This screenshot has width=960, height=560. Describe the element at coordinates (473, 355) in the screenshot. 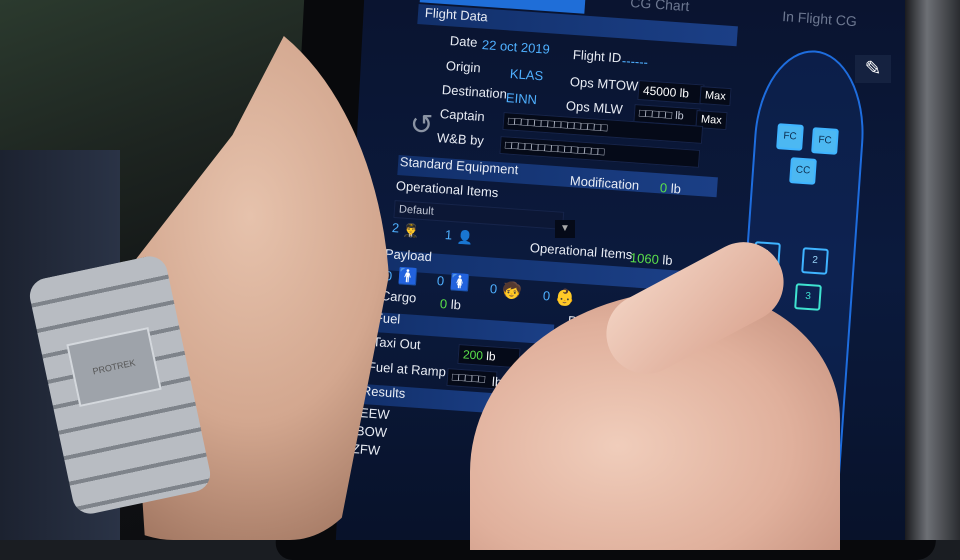

I see `taxi-out-value: 200` at that location.